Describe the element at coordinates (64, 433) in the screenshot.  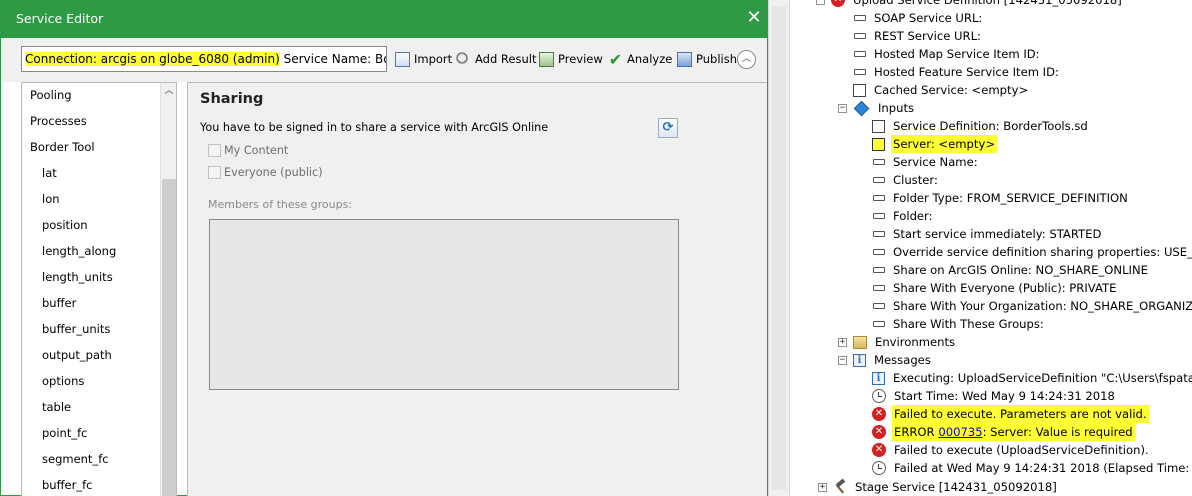
I see `nav-subitem: point_fc` at that location.